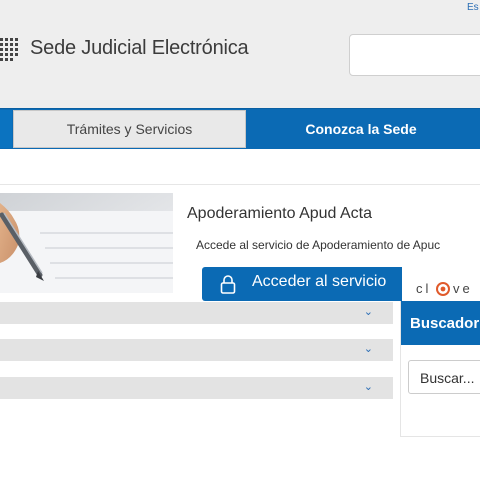  I want to click on search-panel-title: Buscador, so click(445, 323).